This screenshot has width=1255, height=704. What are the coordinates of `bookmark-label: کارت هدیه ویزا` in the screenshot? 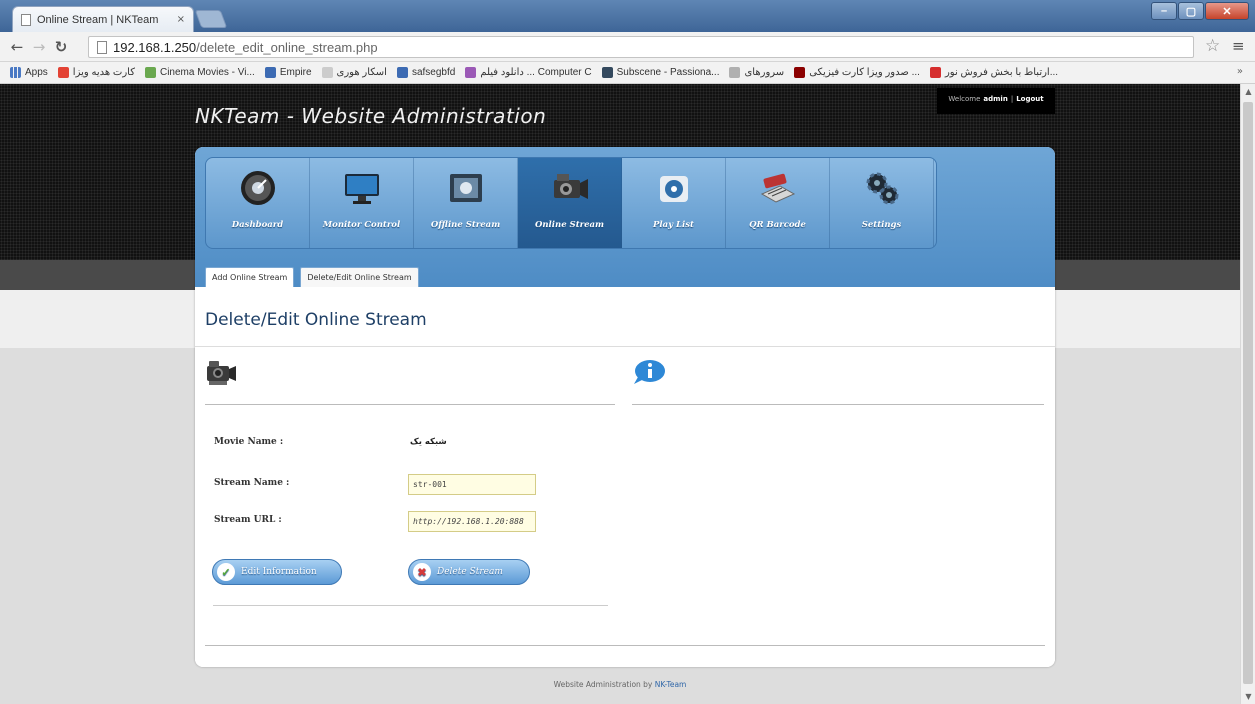 It's located at (103, 72).